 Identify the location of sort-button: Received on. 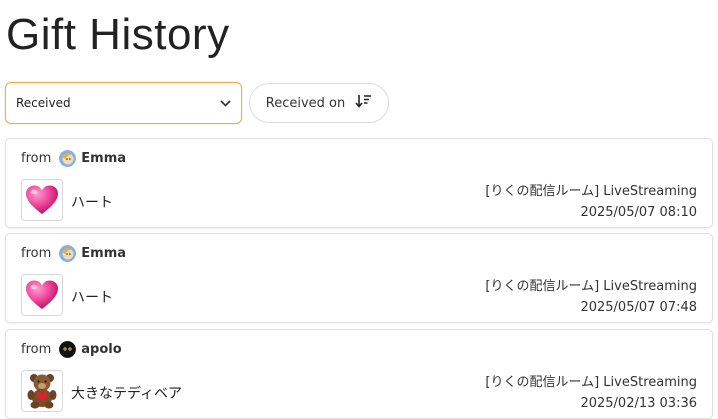
(319, 103).